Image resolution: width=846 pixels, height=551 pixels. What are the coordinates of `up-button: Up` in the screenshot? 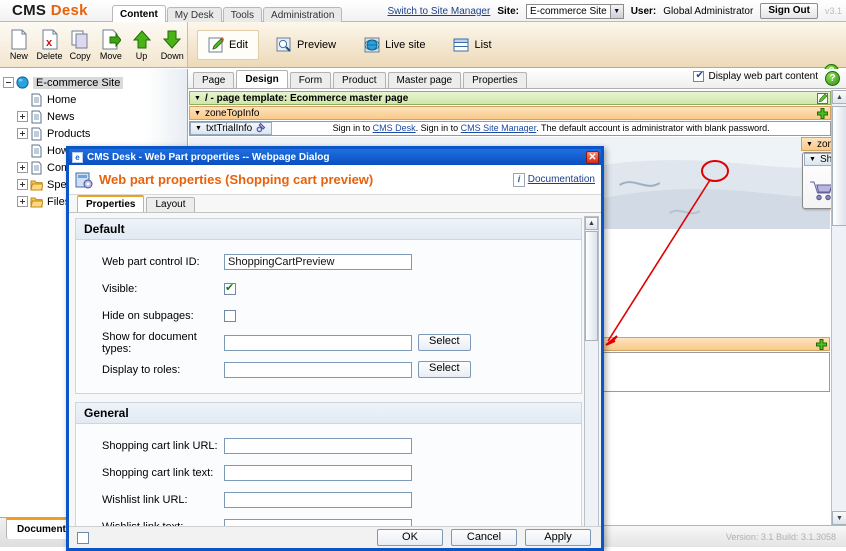 It's located at (142, 45).